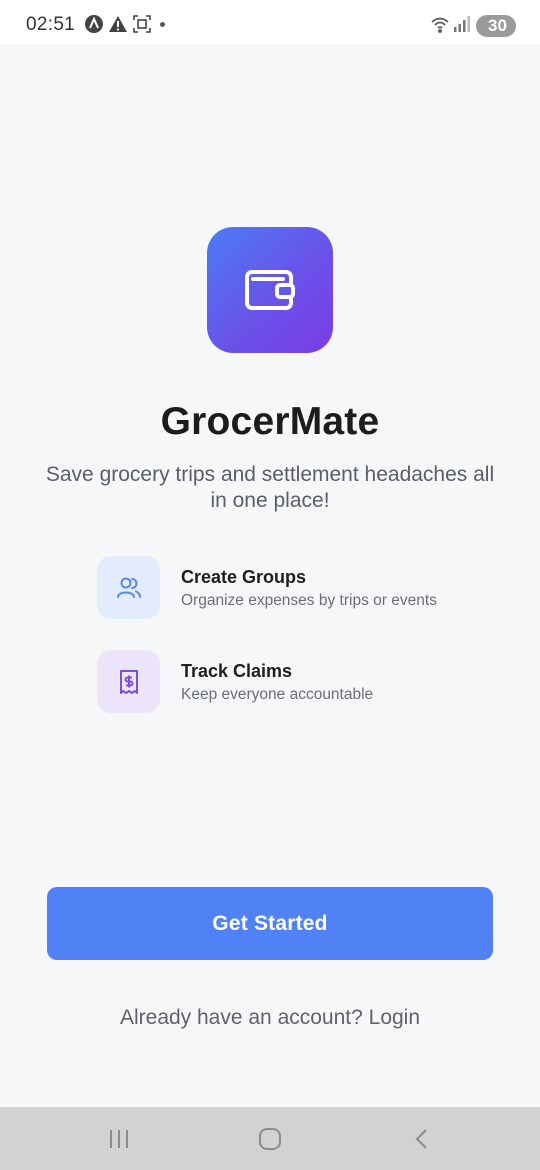 This screenshot has width=540, height=1170. What do you see at coordinates (270, 1018) in the screenshot?
I see `login-link: Already have an account? Login` at bounding box center [270, 1018].